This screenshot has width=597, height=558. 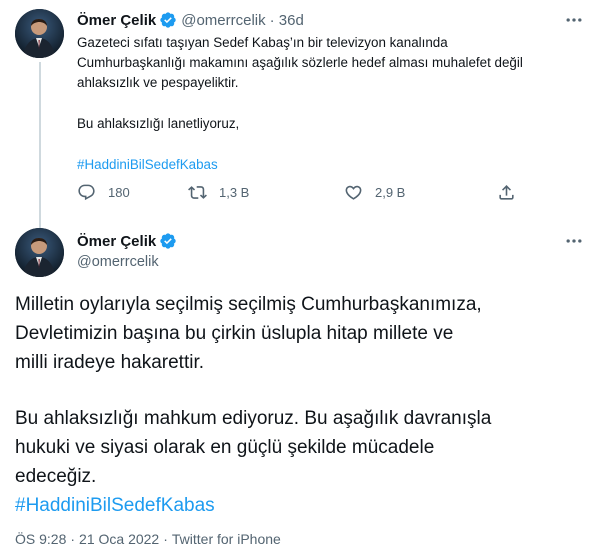 What do you see at coordinates (226, 539) in the screenshot?
I see `tweet-source: Twitter for iPhone` at bounding box center [226, 539].